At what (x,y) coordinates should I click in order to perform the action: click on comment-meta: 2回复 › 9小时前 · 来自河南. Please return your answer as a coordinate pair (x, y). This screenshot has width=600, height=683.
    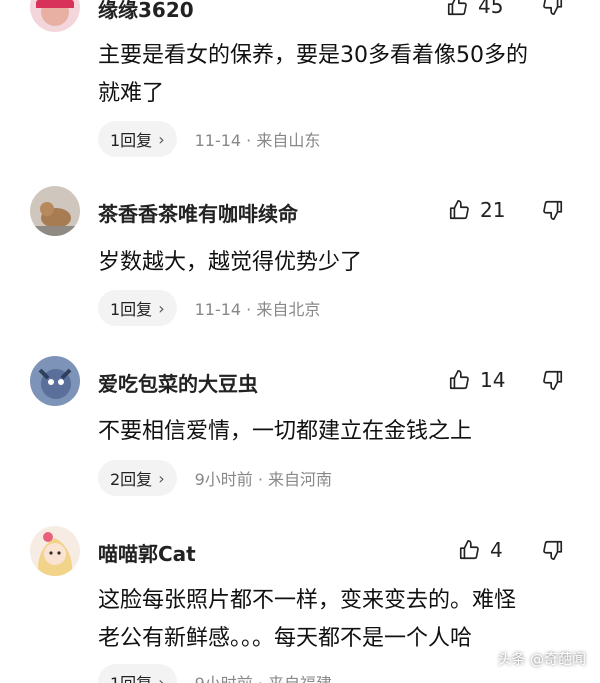
    Looking at the image, I should click on (215, 478).